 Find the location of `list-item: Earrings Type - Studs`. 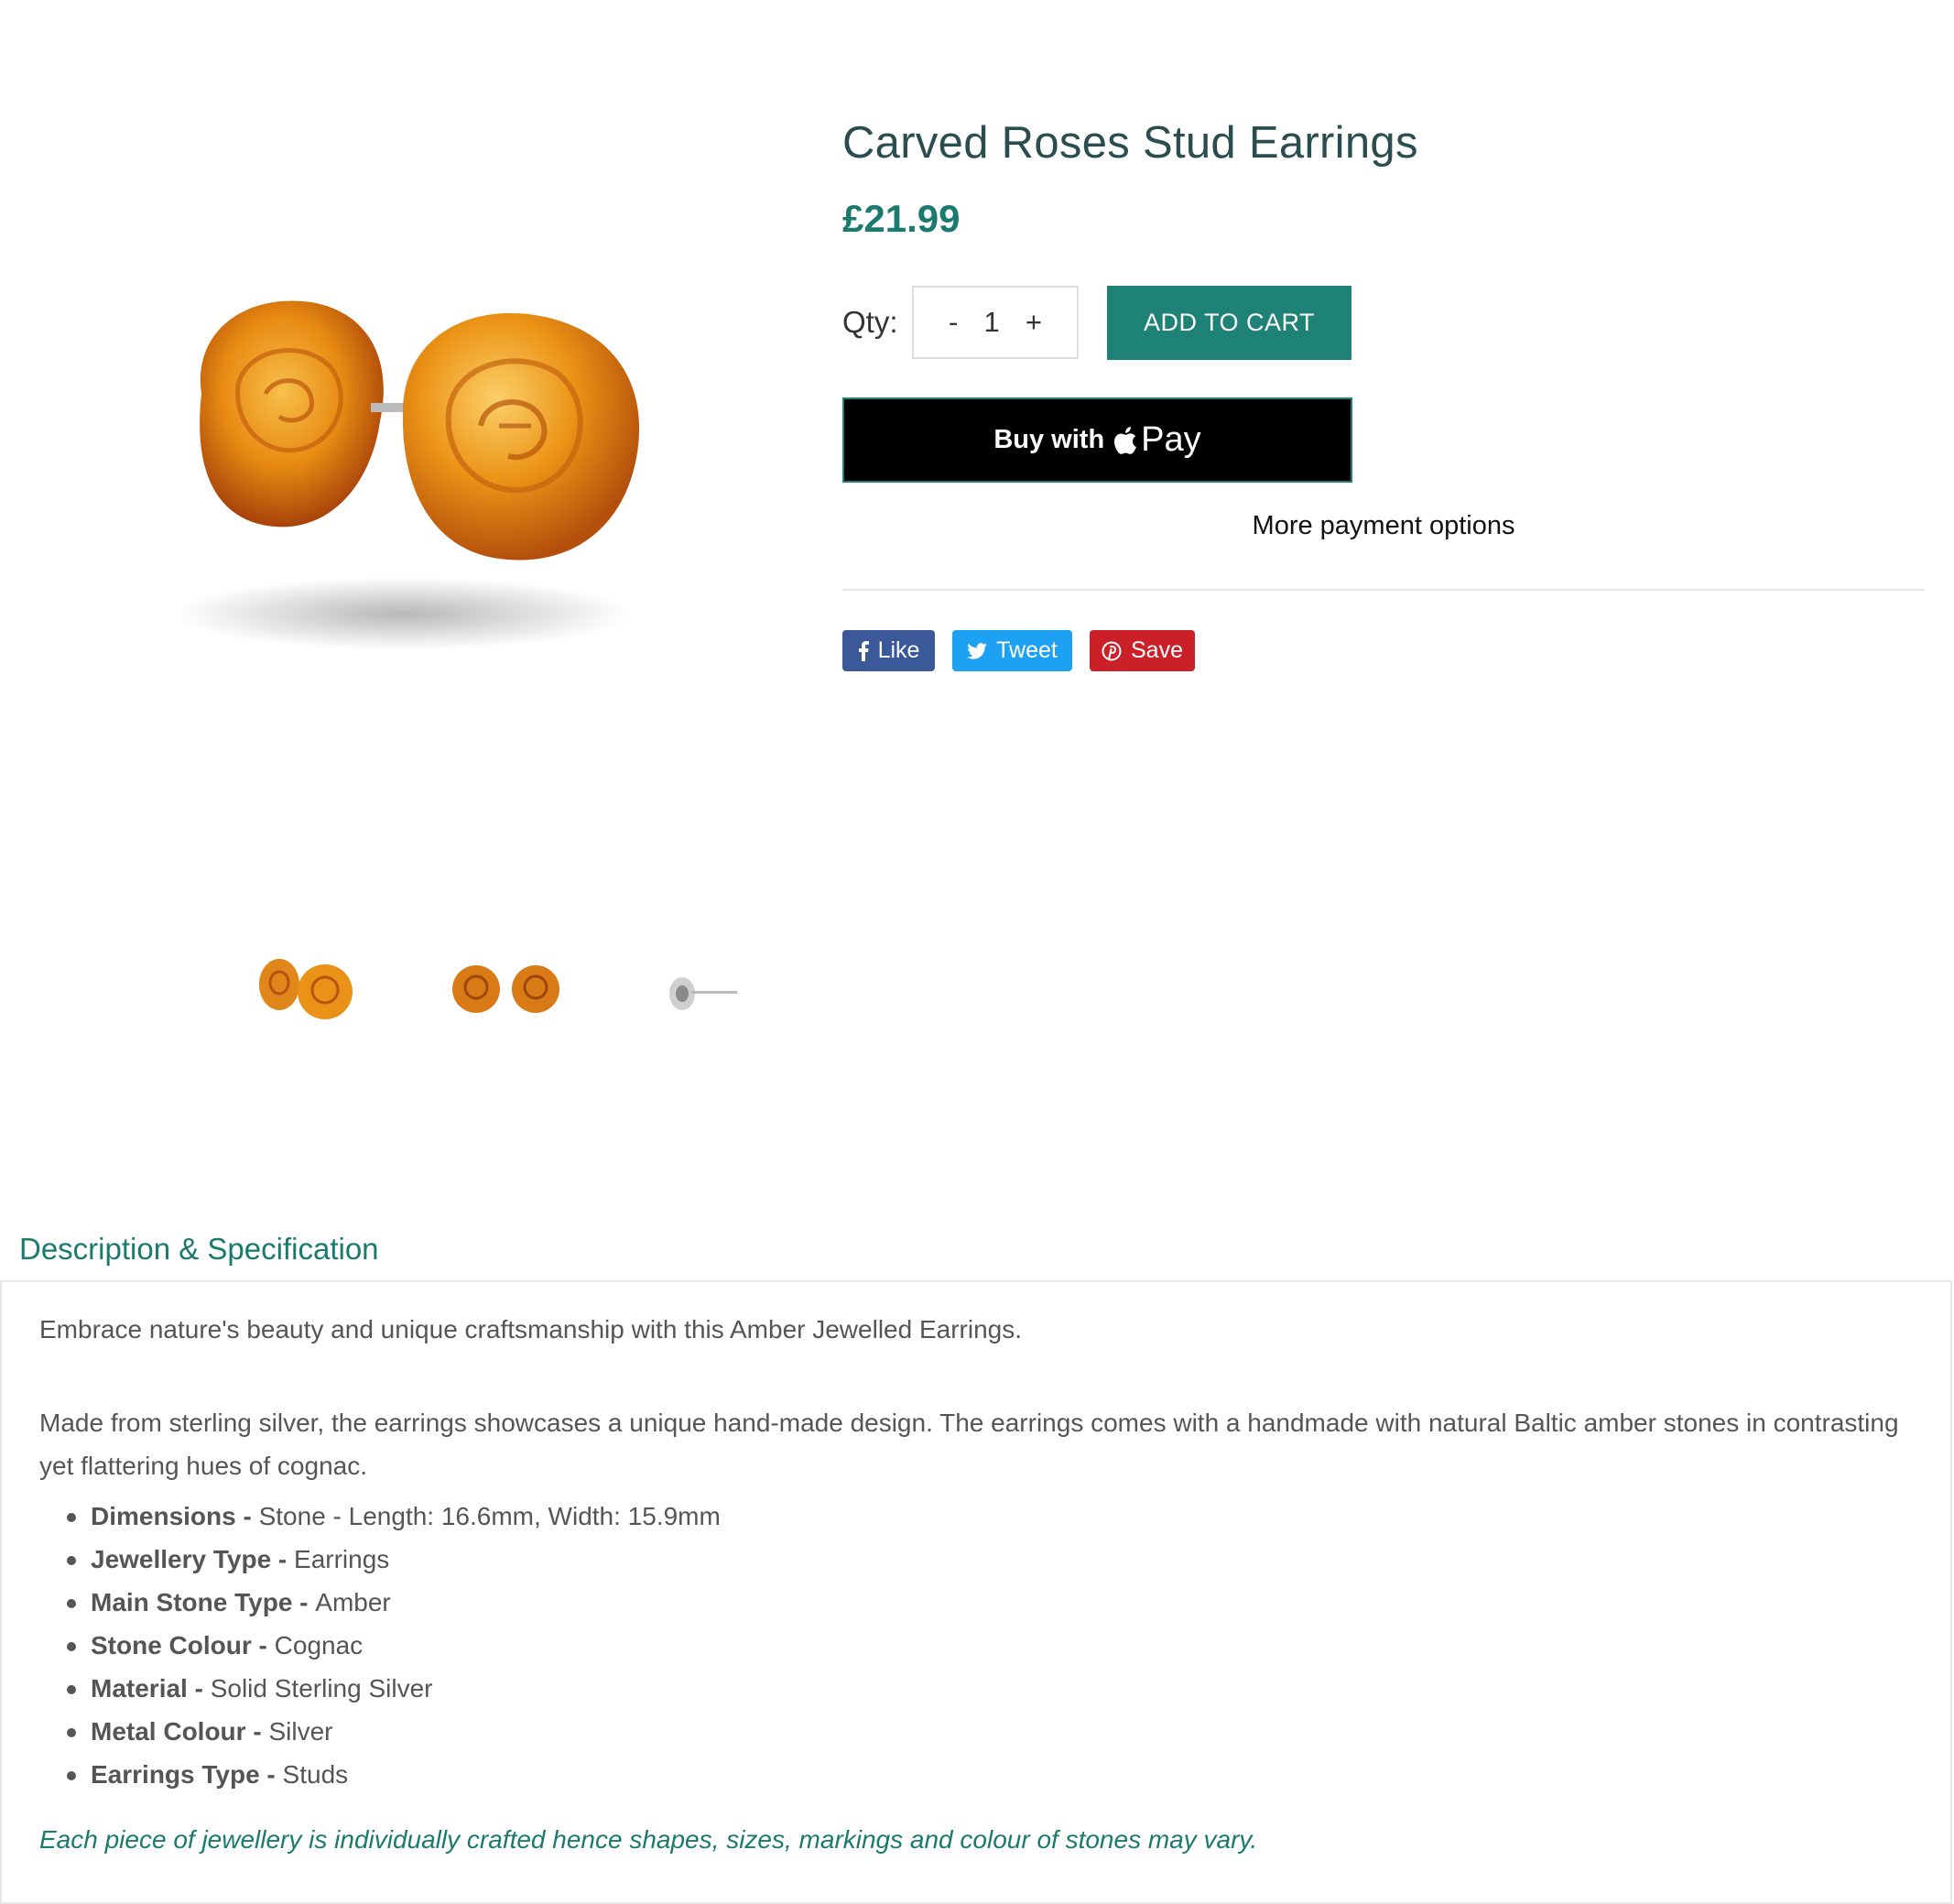

list-item: Earrings Type - Studs is located at coordinates (380, 1774).